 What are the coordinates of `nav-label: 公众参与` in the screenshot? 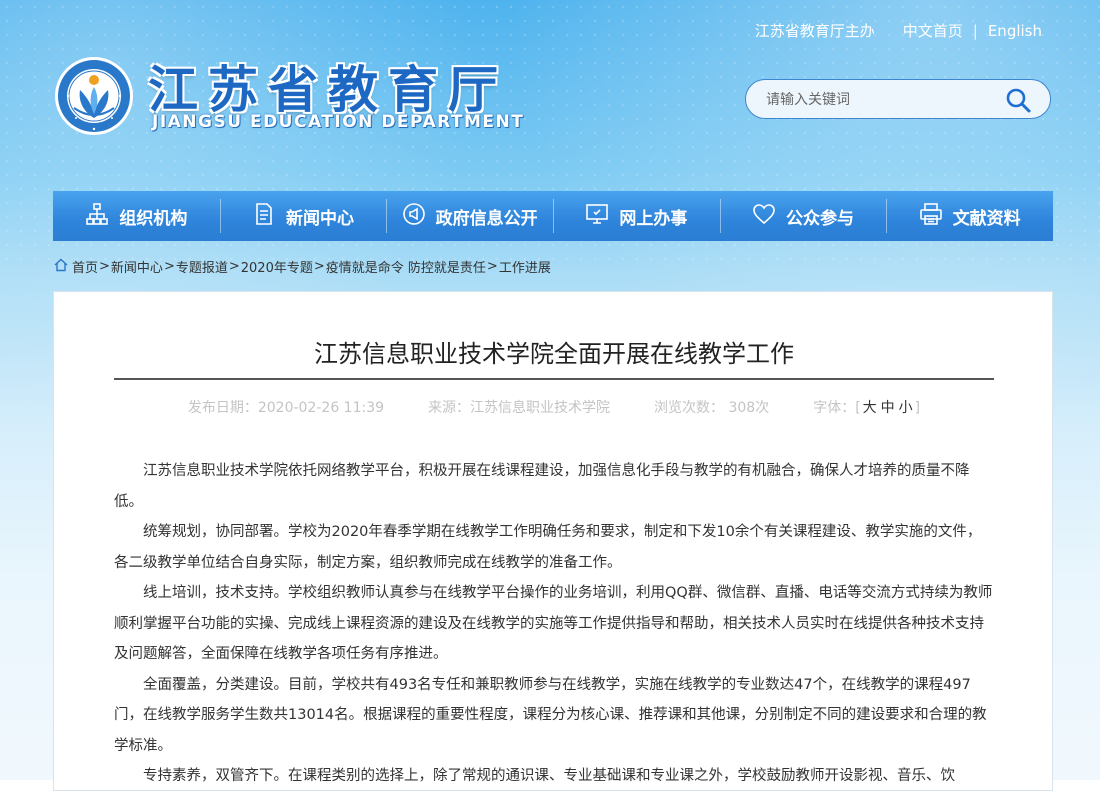 It's located at (820, 218).